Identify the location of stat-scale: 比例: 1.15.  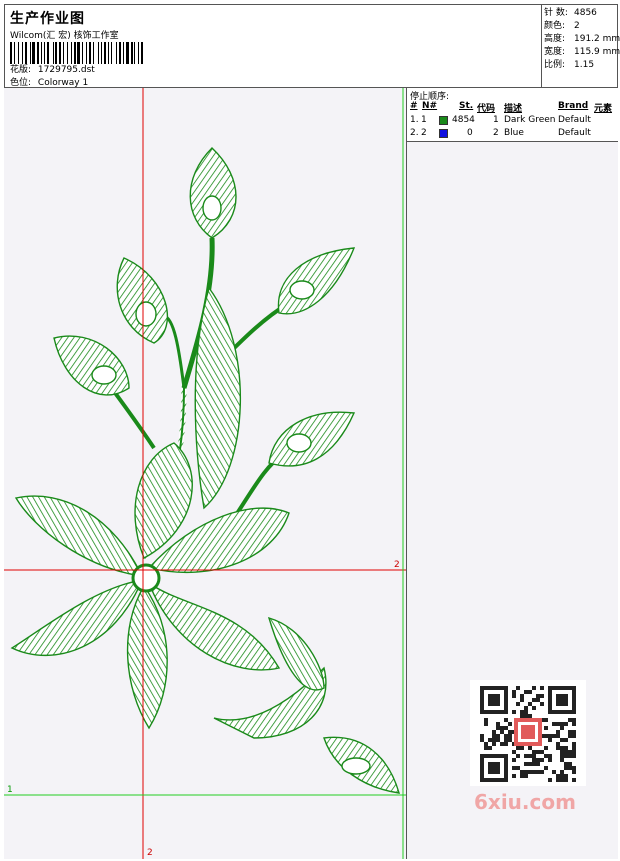
(569, 65).